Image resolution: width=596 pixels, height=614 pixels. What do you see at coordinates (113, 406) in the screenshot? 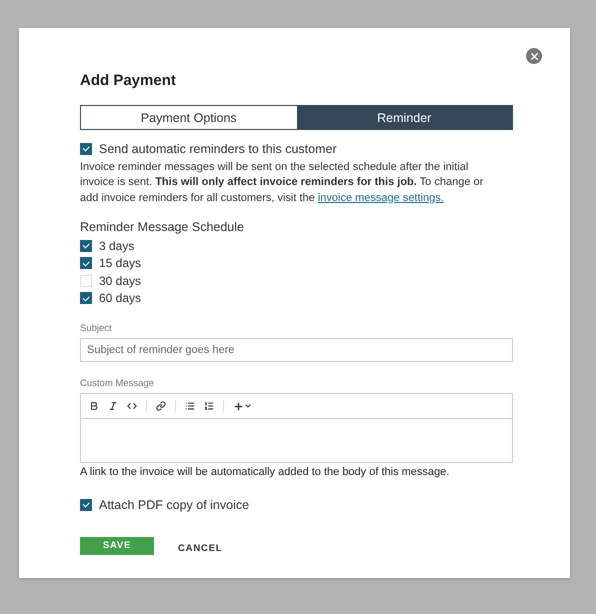
I see `italic-icon` at bounding box center [113, 406].